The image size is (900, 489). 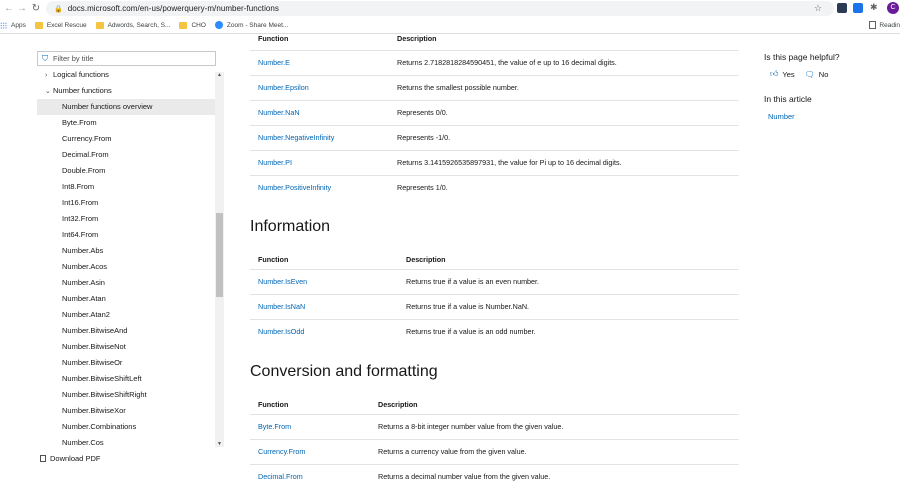 I want to click on function-link: Currency.From, so click(x=310, y=451).